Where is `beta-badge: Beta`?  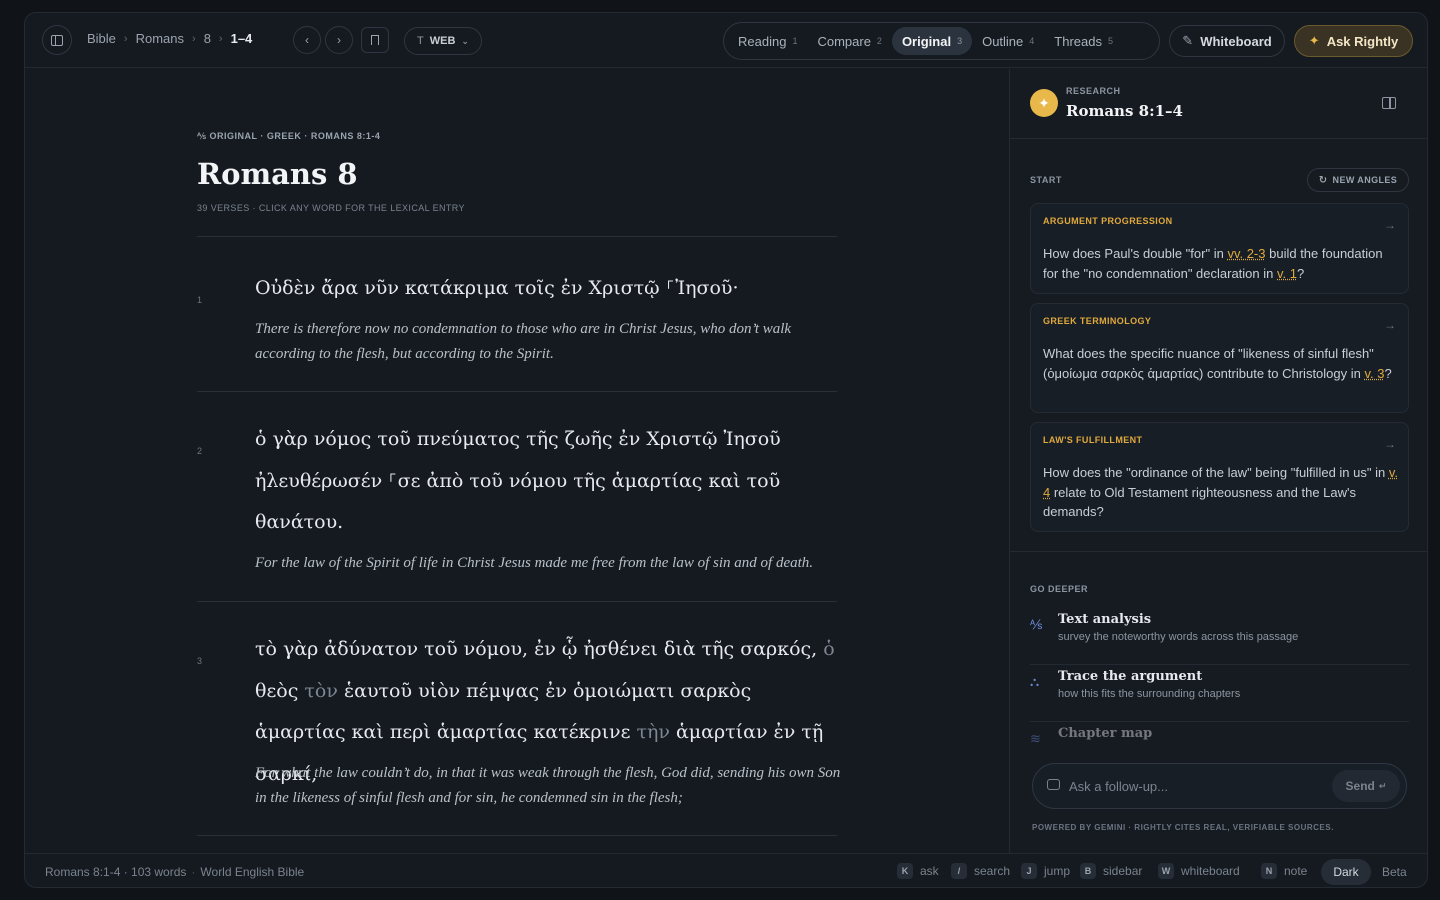
beta-badge: Beta is located at coordinates (1394, 872).